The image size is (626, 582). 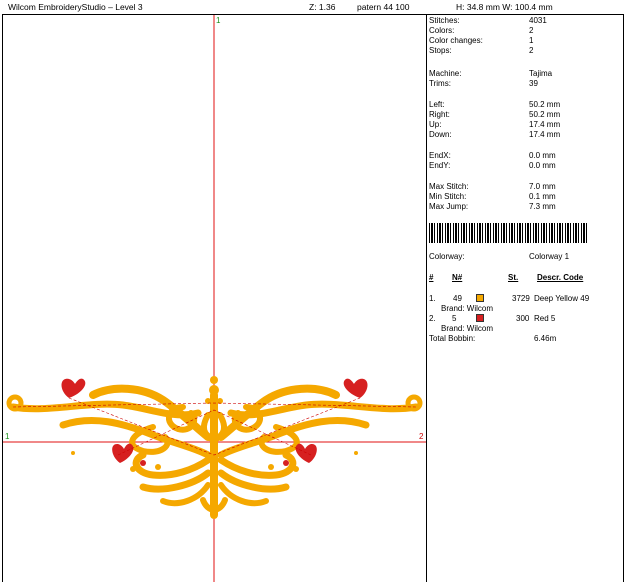 I want to click on stat-stitches: Stitches: 4031, so click(x=488, y=20).